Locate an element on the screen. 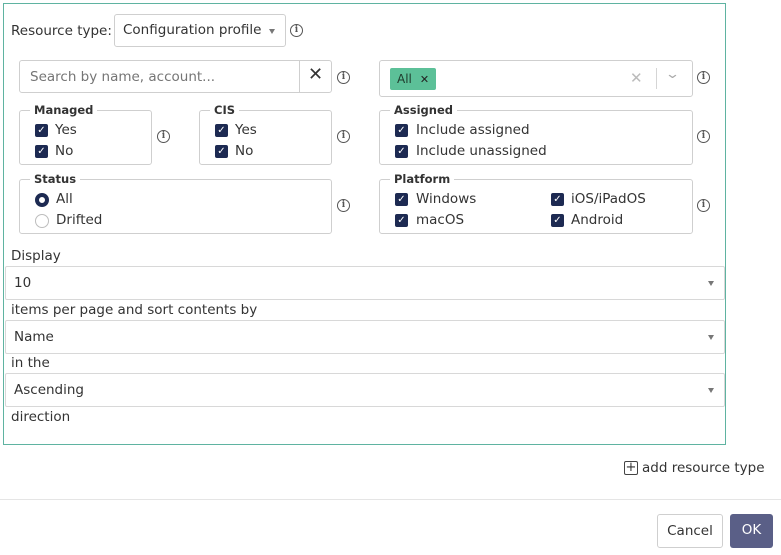 This screenshot has width=781, height=555. sort-direction-value: Ascending is located at coordinates (49, 390).